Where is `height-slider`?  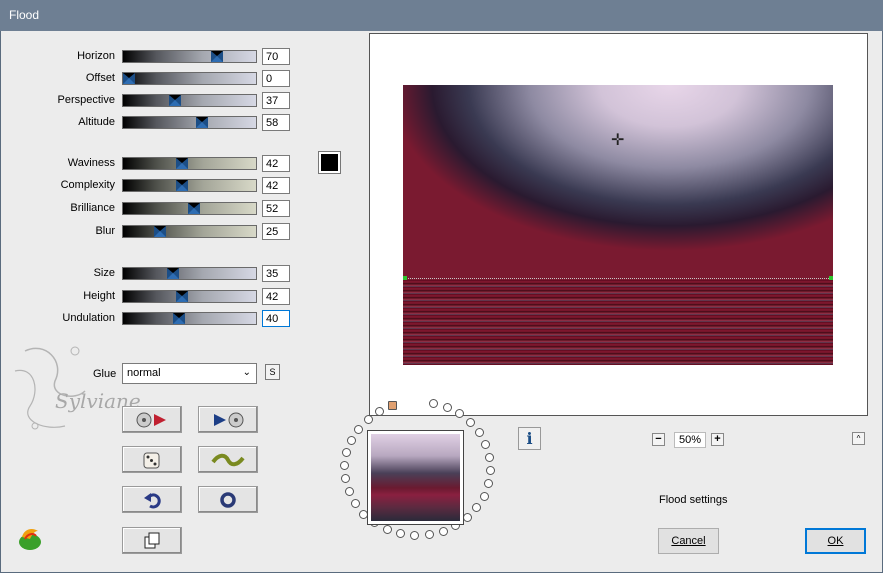
height-slider is located at coordinates (189, 296).